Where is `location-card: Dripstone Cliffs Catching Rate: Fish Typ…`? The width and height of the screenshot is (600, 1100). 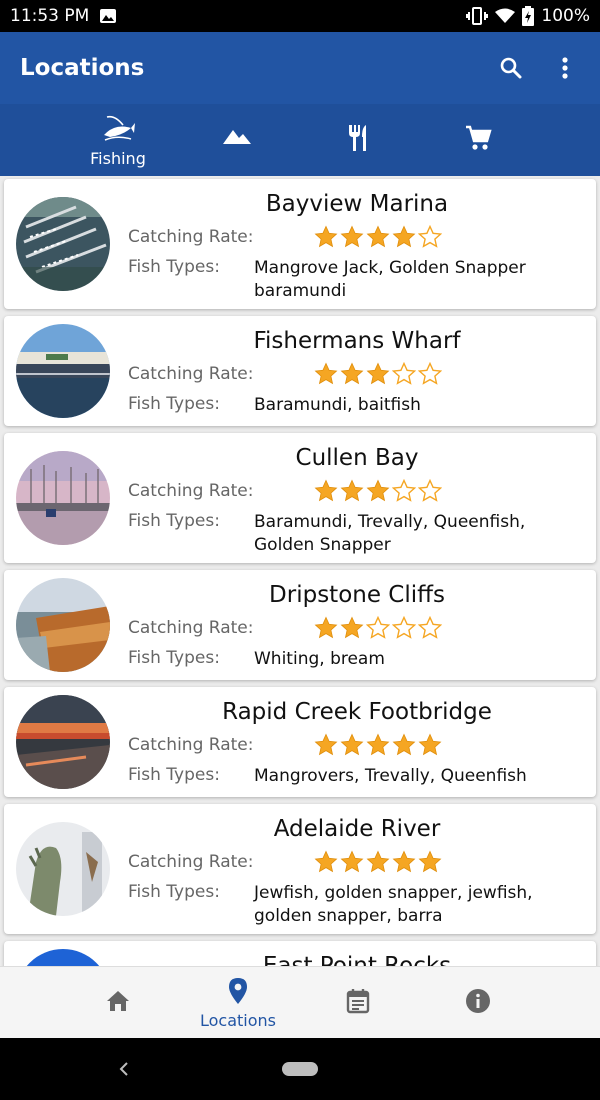
location-card: Dripstone Cliffs Catching Rate: Fish Typ… is located at coordinates (300, 625).